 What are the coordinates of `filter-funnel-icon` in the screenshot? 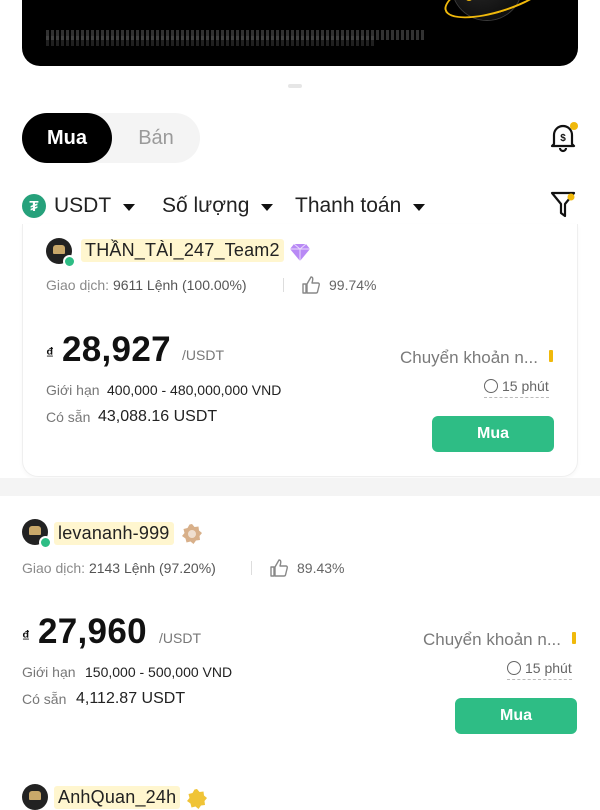 It's located at (563, 205).